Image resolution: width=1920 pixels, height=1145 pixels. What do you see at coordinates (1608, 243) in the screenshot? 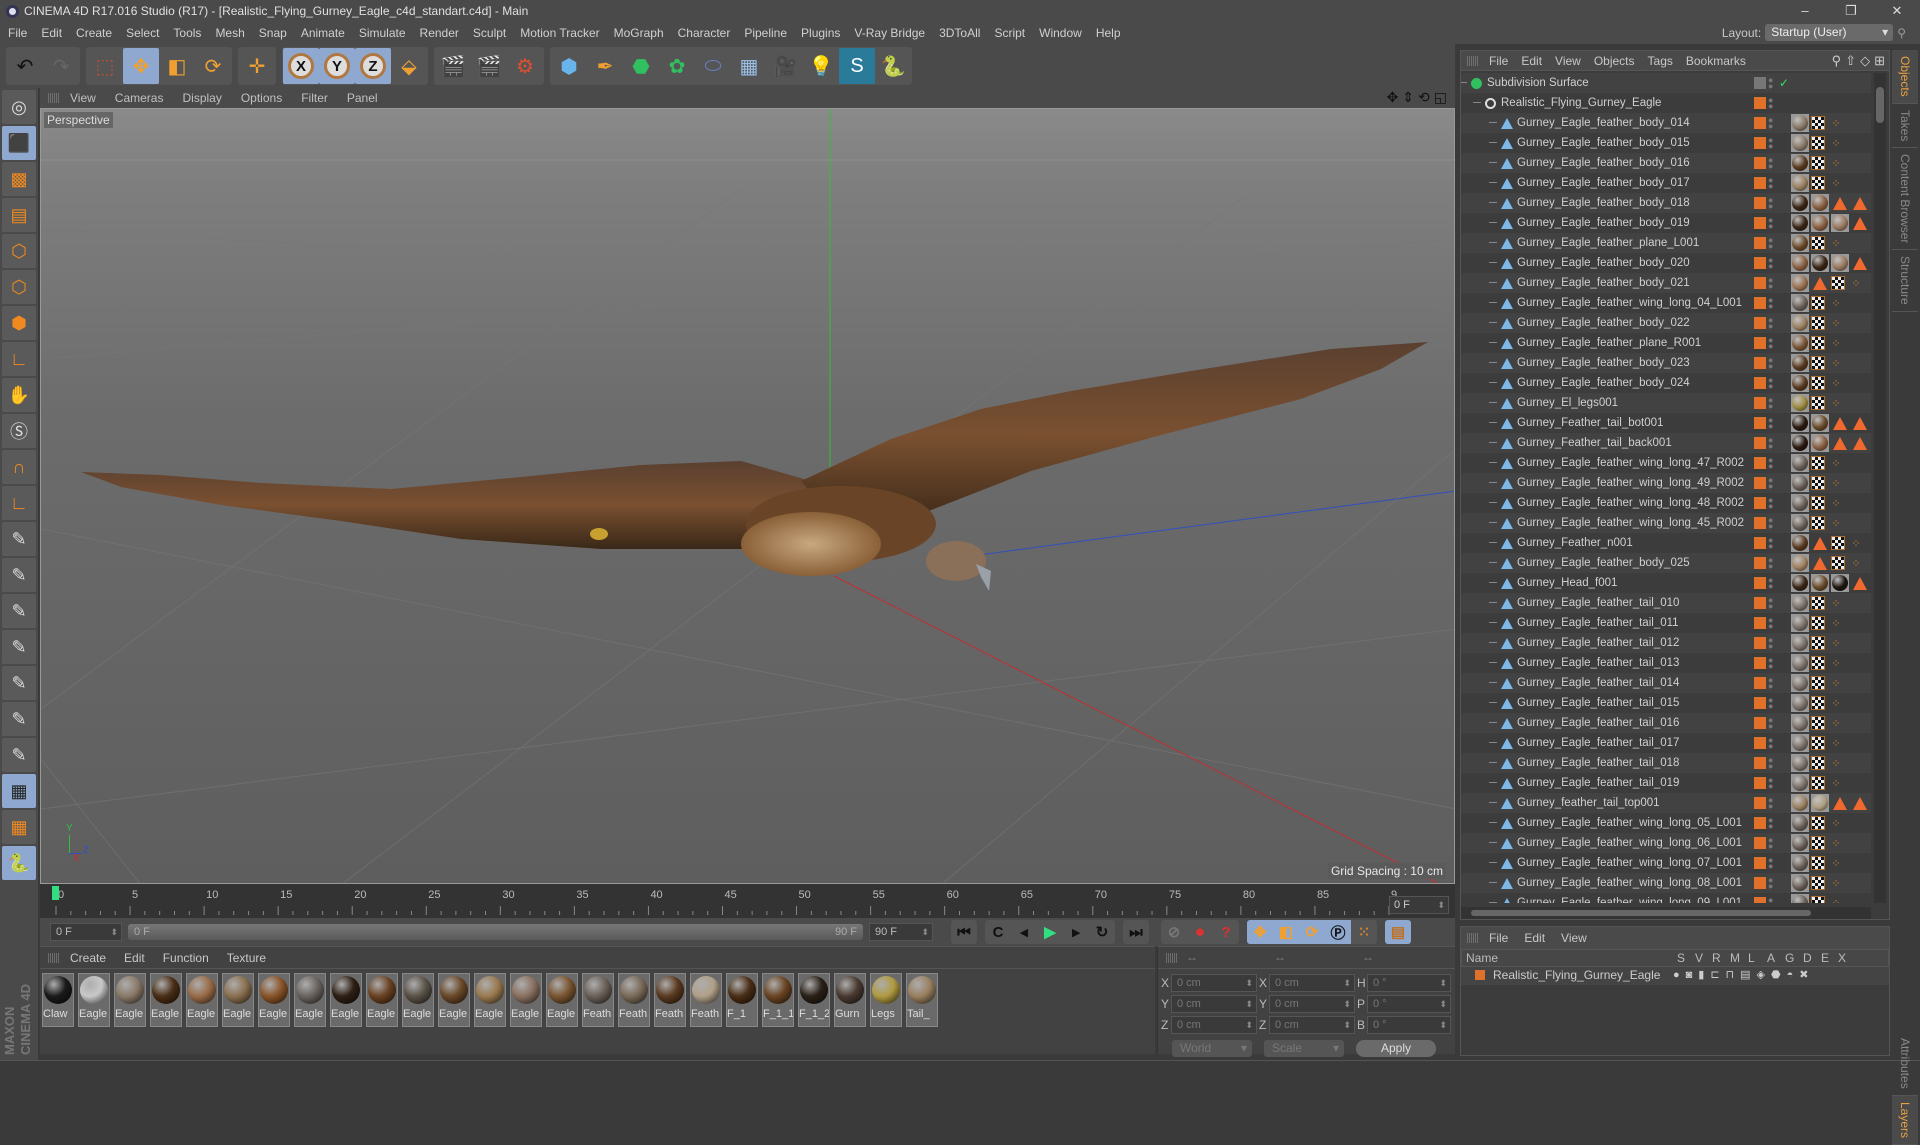
I see `object-name: Gurney_Eagle_feather_plane_L001` at bounding box center [1608, 243].